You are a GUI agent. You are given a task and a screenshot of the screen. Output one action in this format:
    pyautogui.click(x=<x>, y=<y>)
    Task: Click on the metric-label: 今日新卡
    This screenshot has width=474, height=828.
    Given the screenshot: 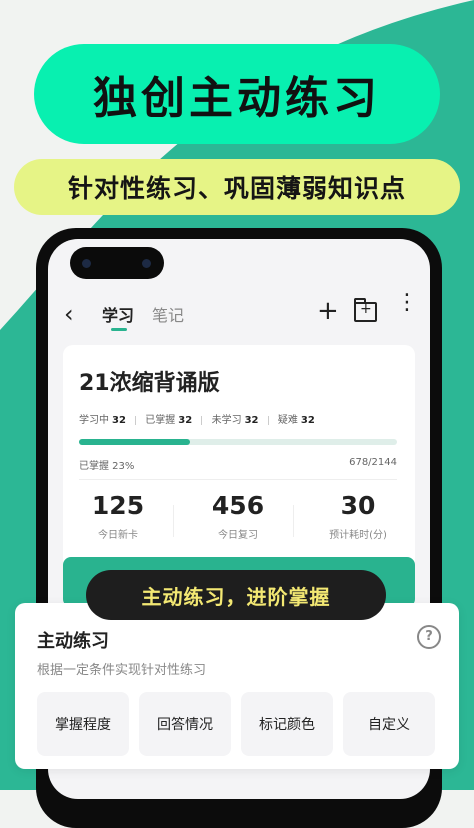 What is the action you would take?
    pyautogui.click(x=118, y=535)
    